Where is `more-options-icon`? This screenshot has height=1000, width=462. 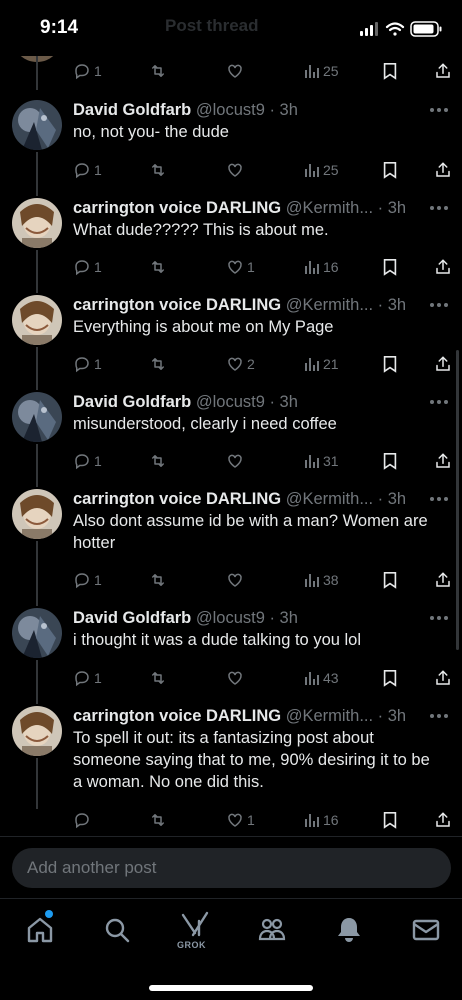
more-options-icon is located at coordinates (439, 305).